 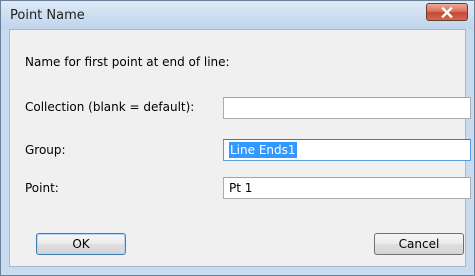 I want to click on title-bar: Point Name, so click(x=237, y=15).